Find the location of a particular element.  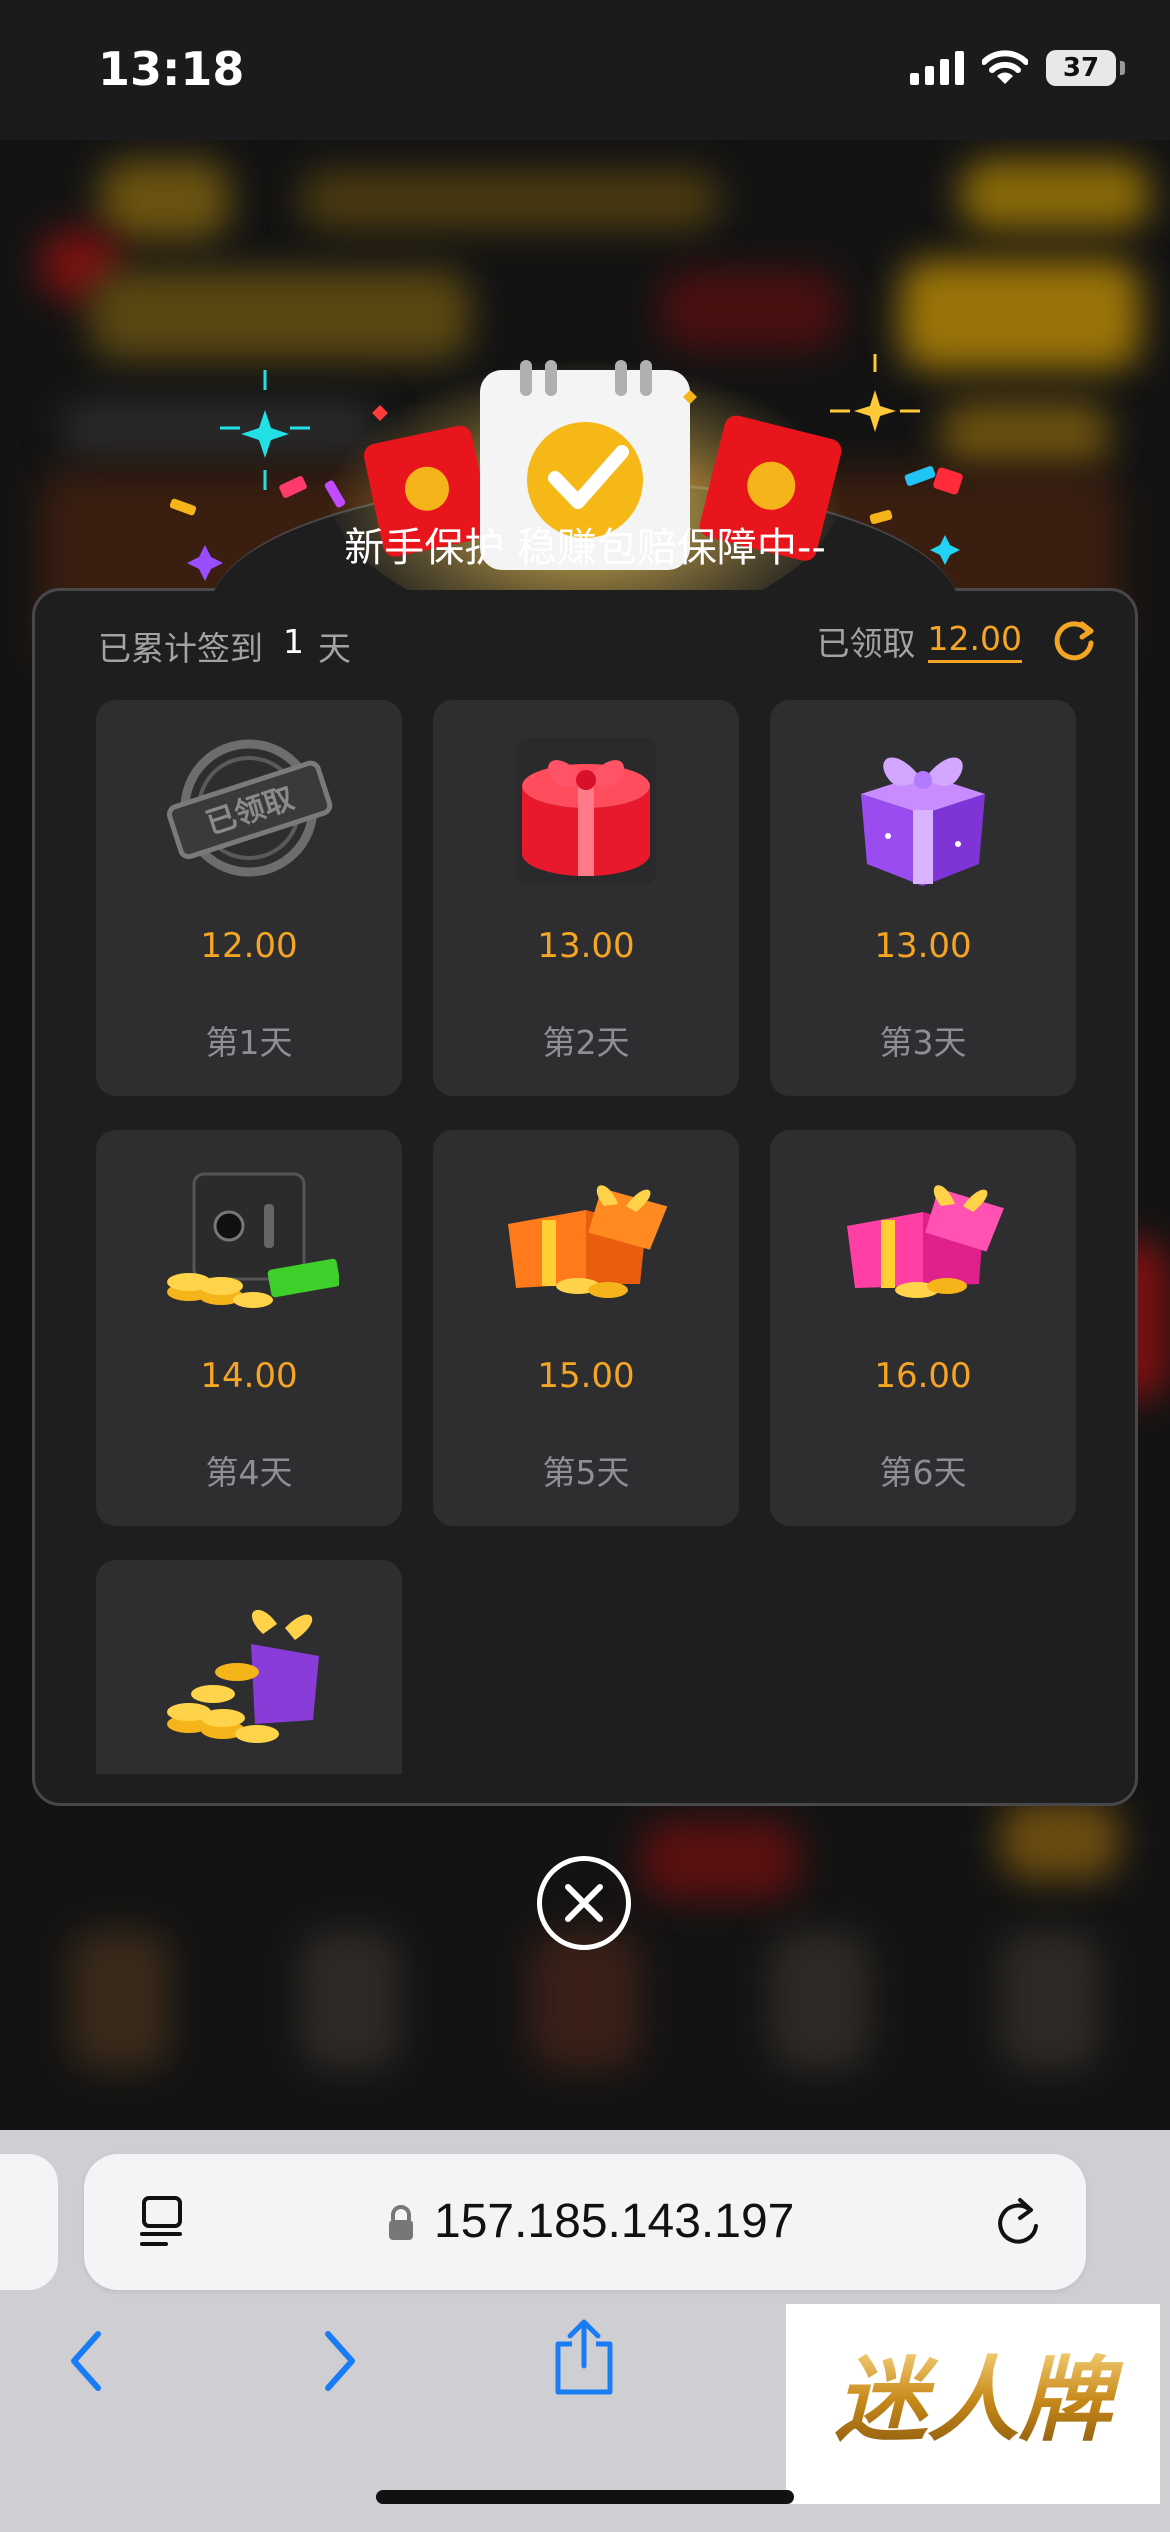

status-bar: 13:18 37 is located at coordinates (585, 70).